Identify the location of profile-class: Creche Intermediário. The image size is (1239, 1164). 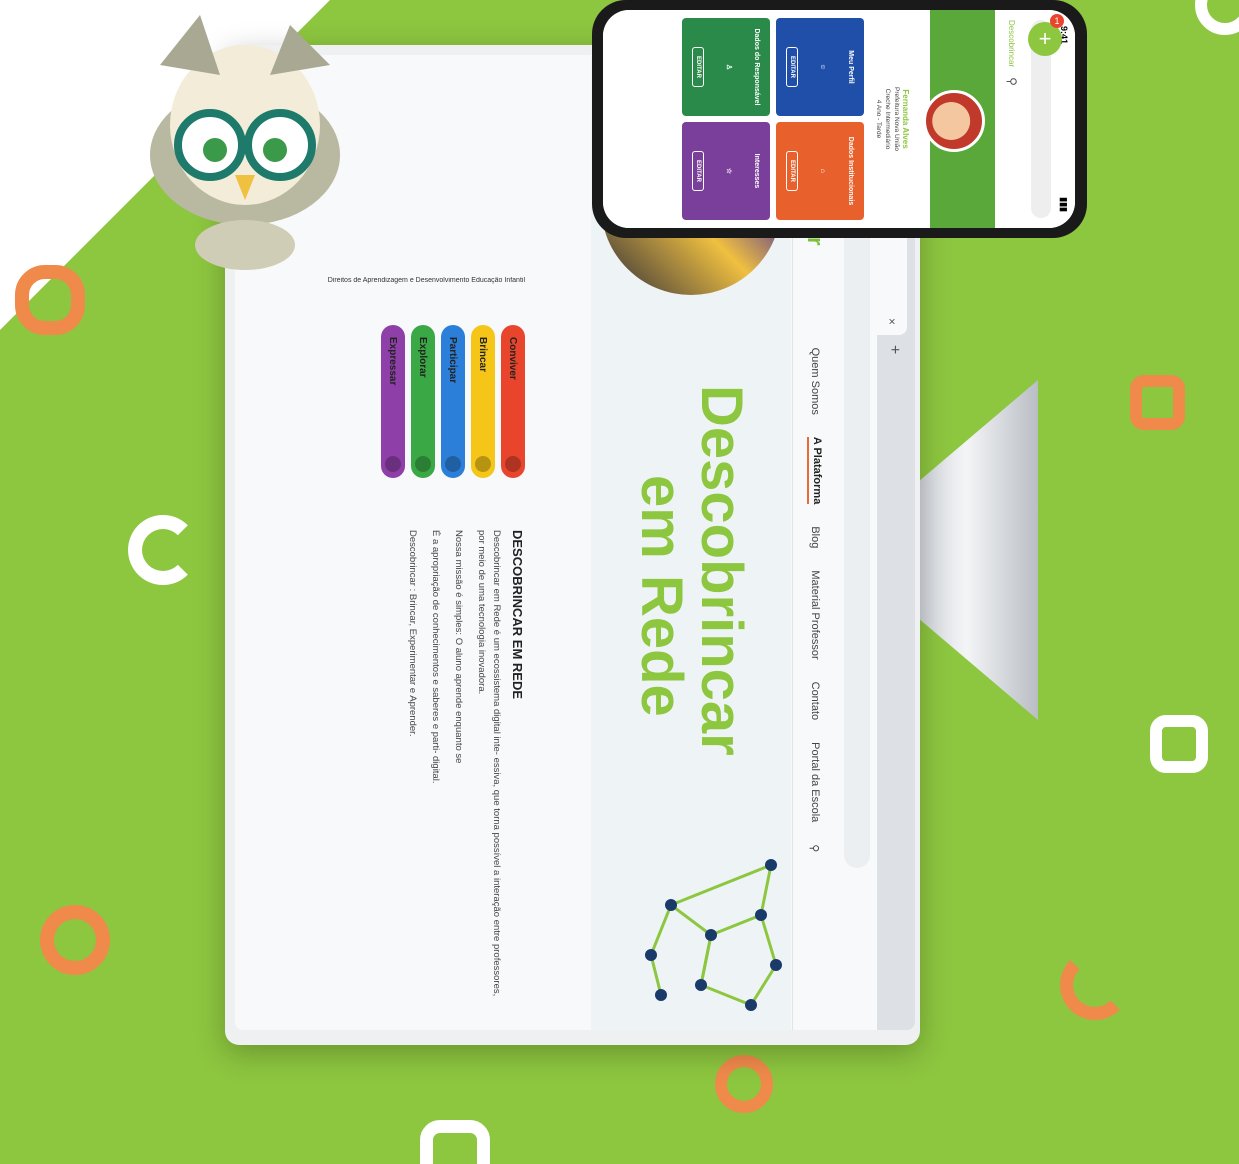
(887, 119).